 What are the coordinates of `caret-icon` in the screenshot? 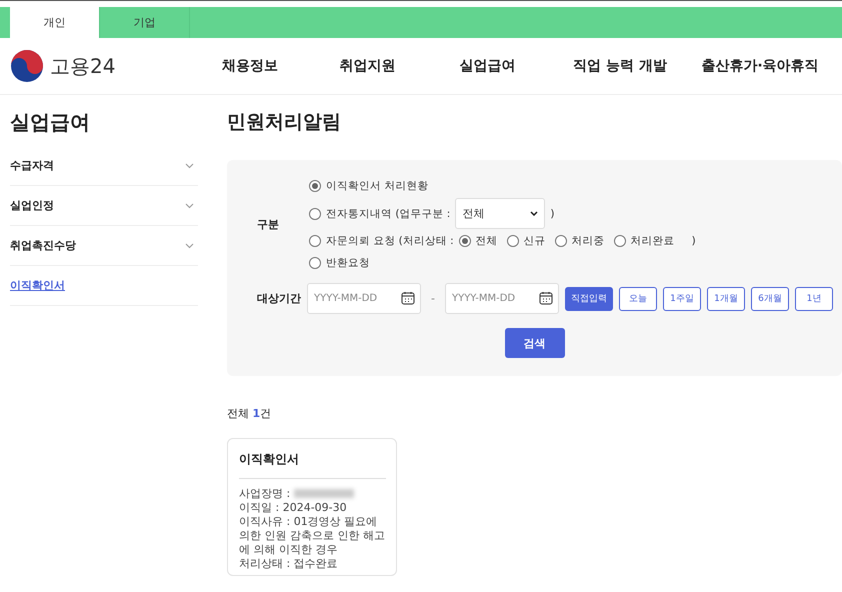 It's located at (534, 213).